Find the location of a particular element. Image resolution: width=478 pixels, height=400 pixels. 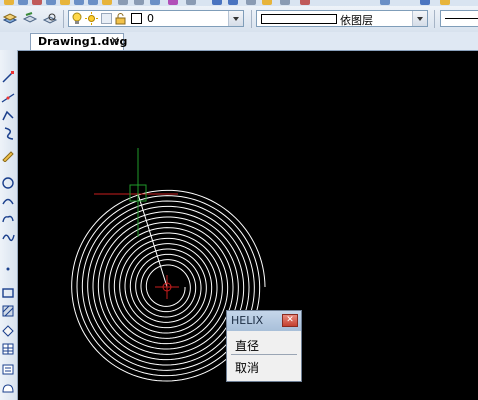

menu-item-label: 直径 is located at coordinates (247, 346).